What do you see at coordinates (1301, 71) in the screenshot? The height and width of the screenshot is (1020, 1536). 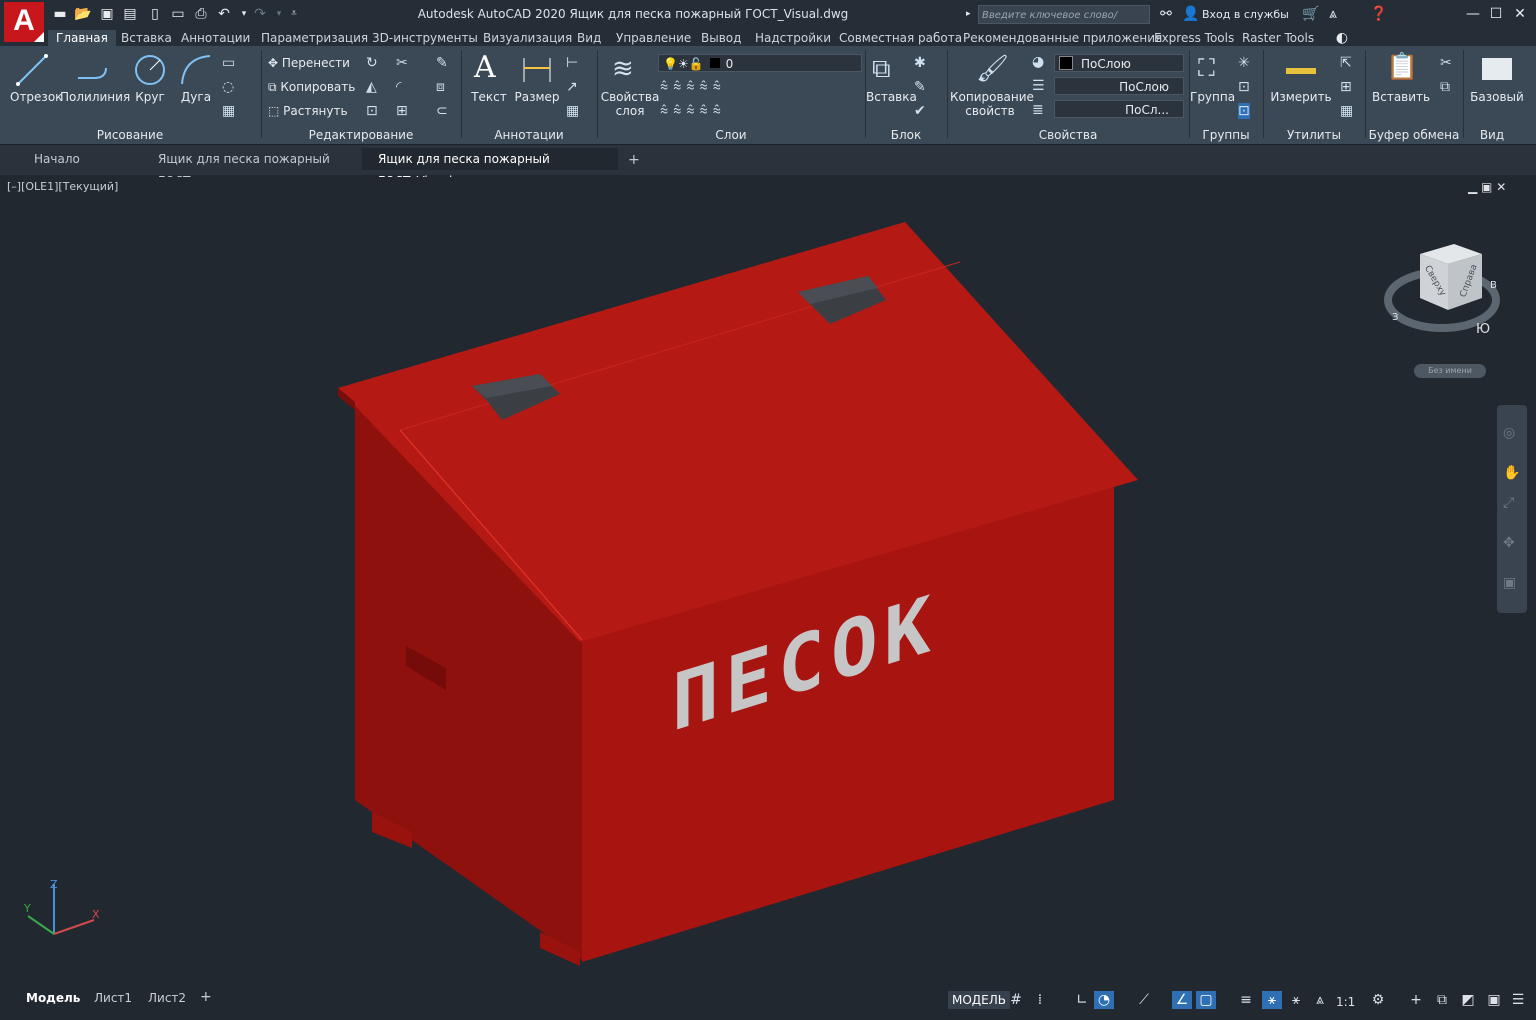 I see `measure-icon` at bounding box center [1301, 71].